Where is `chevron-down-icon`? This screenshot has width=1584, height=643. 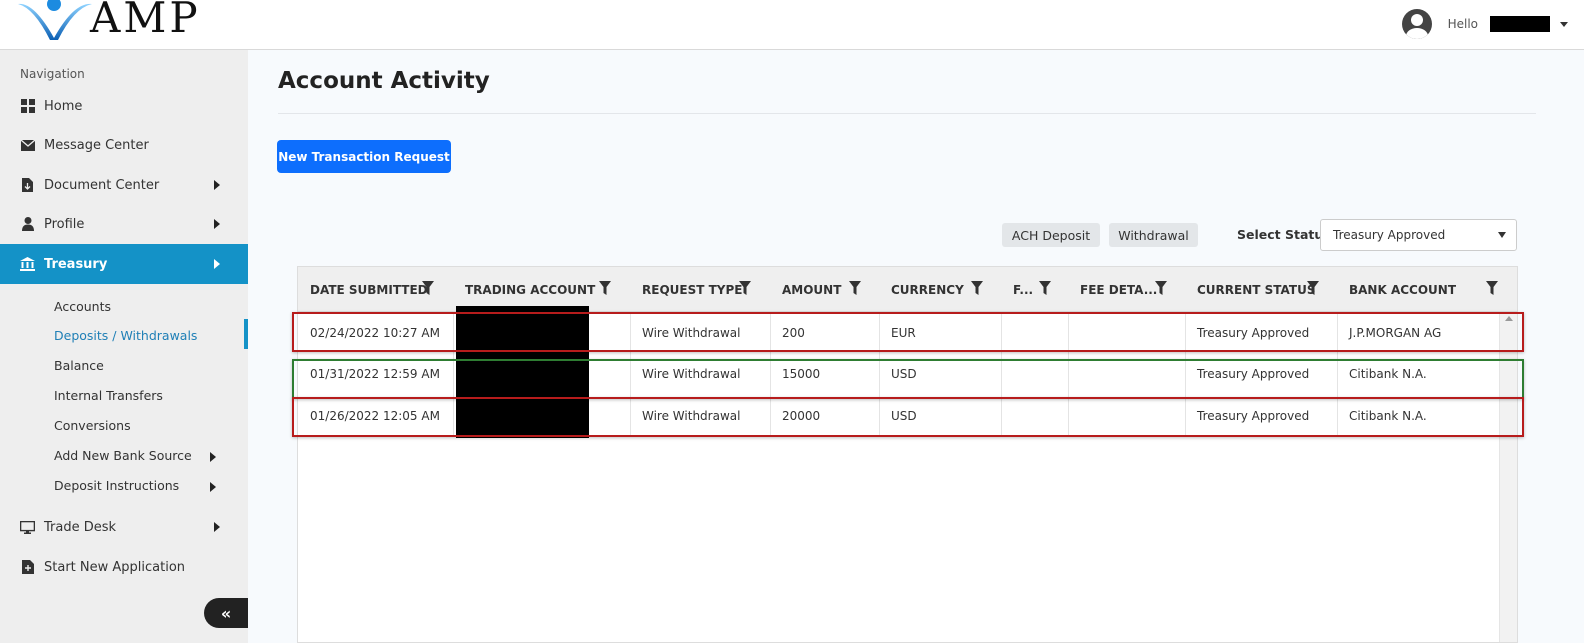
chevron-down-icon is located at coordinates (1564, 24).